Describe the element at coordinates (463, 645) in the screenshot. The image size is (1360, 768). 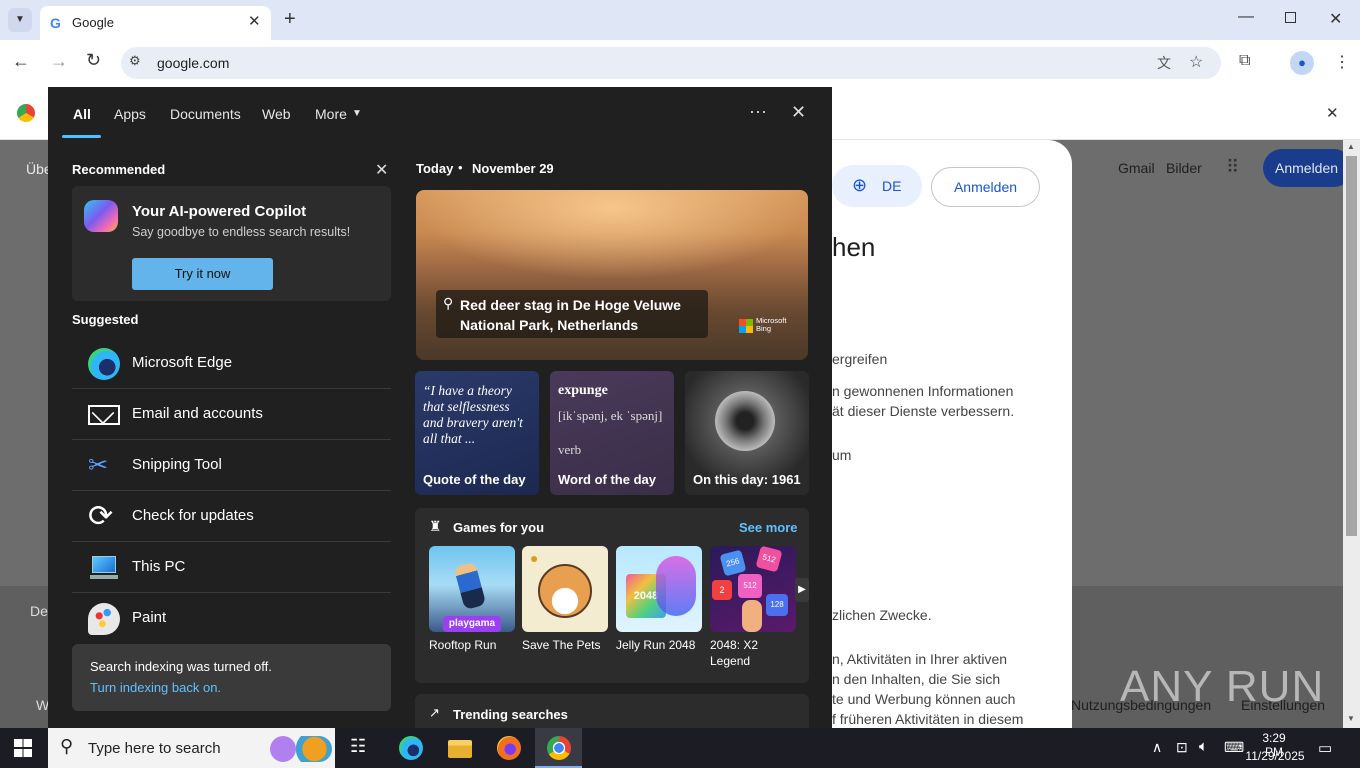
I see `game-name: Rooftop Run` at that location.